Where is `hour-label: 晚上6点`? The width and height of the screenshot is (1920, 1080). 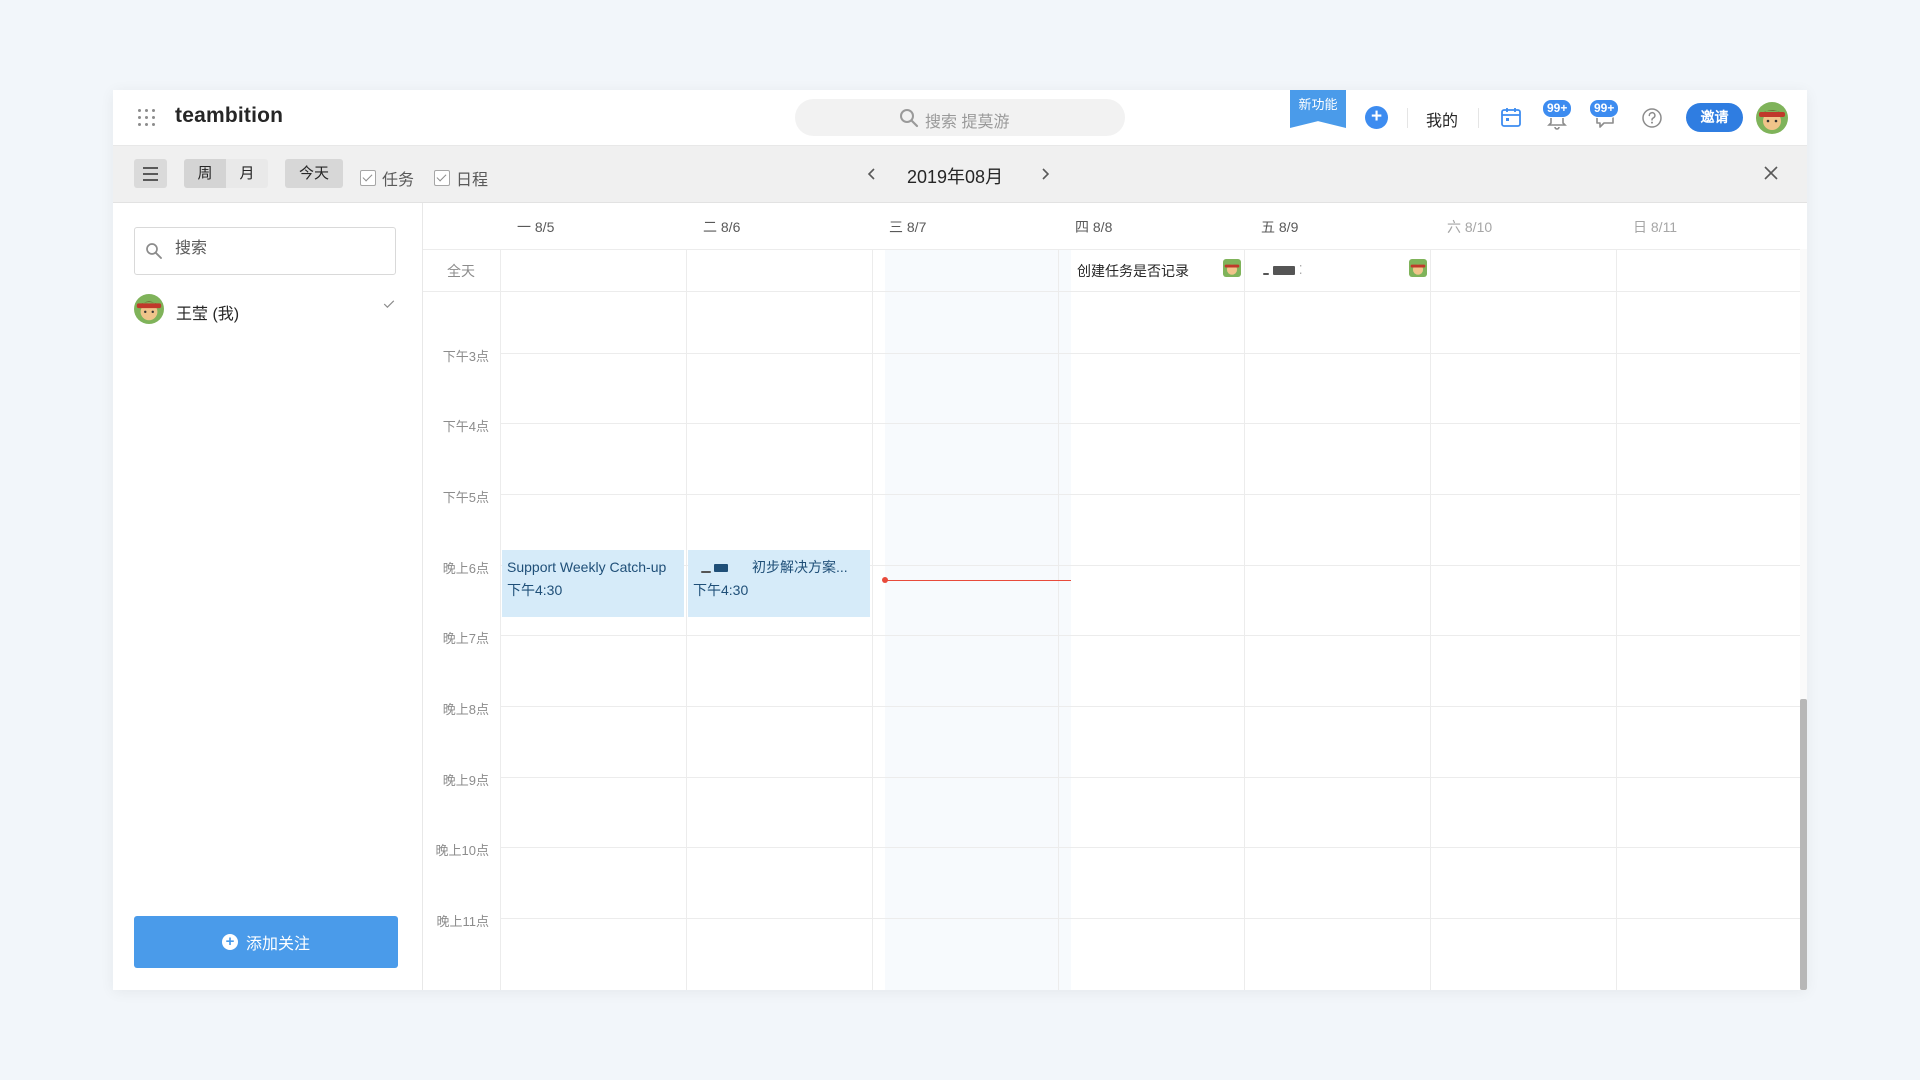 hour-label: 晚上6点 is located at coordinates (465, 568).